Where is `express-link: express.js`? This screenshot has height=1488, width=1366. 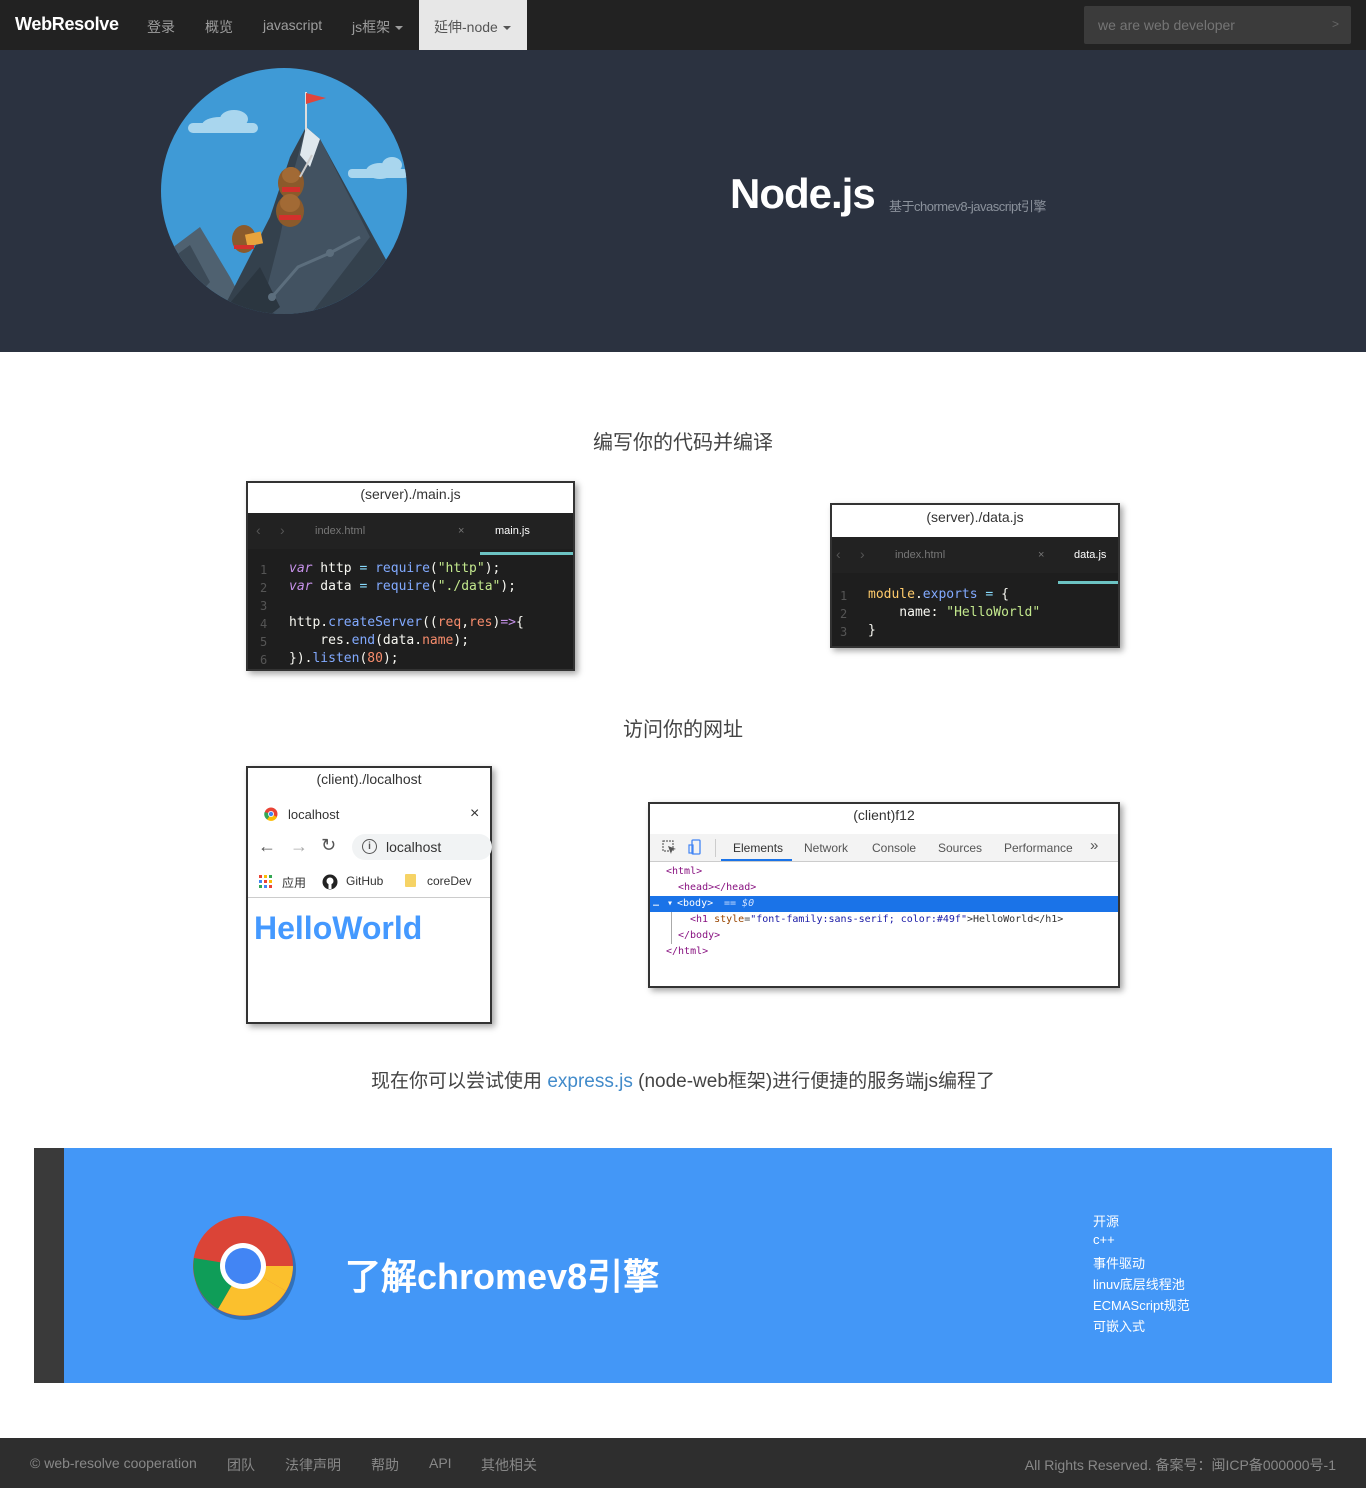
express-link: express.js is located at coordinates (590, 1081).